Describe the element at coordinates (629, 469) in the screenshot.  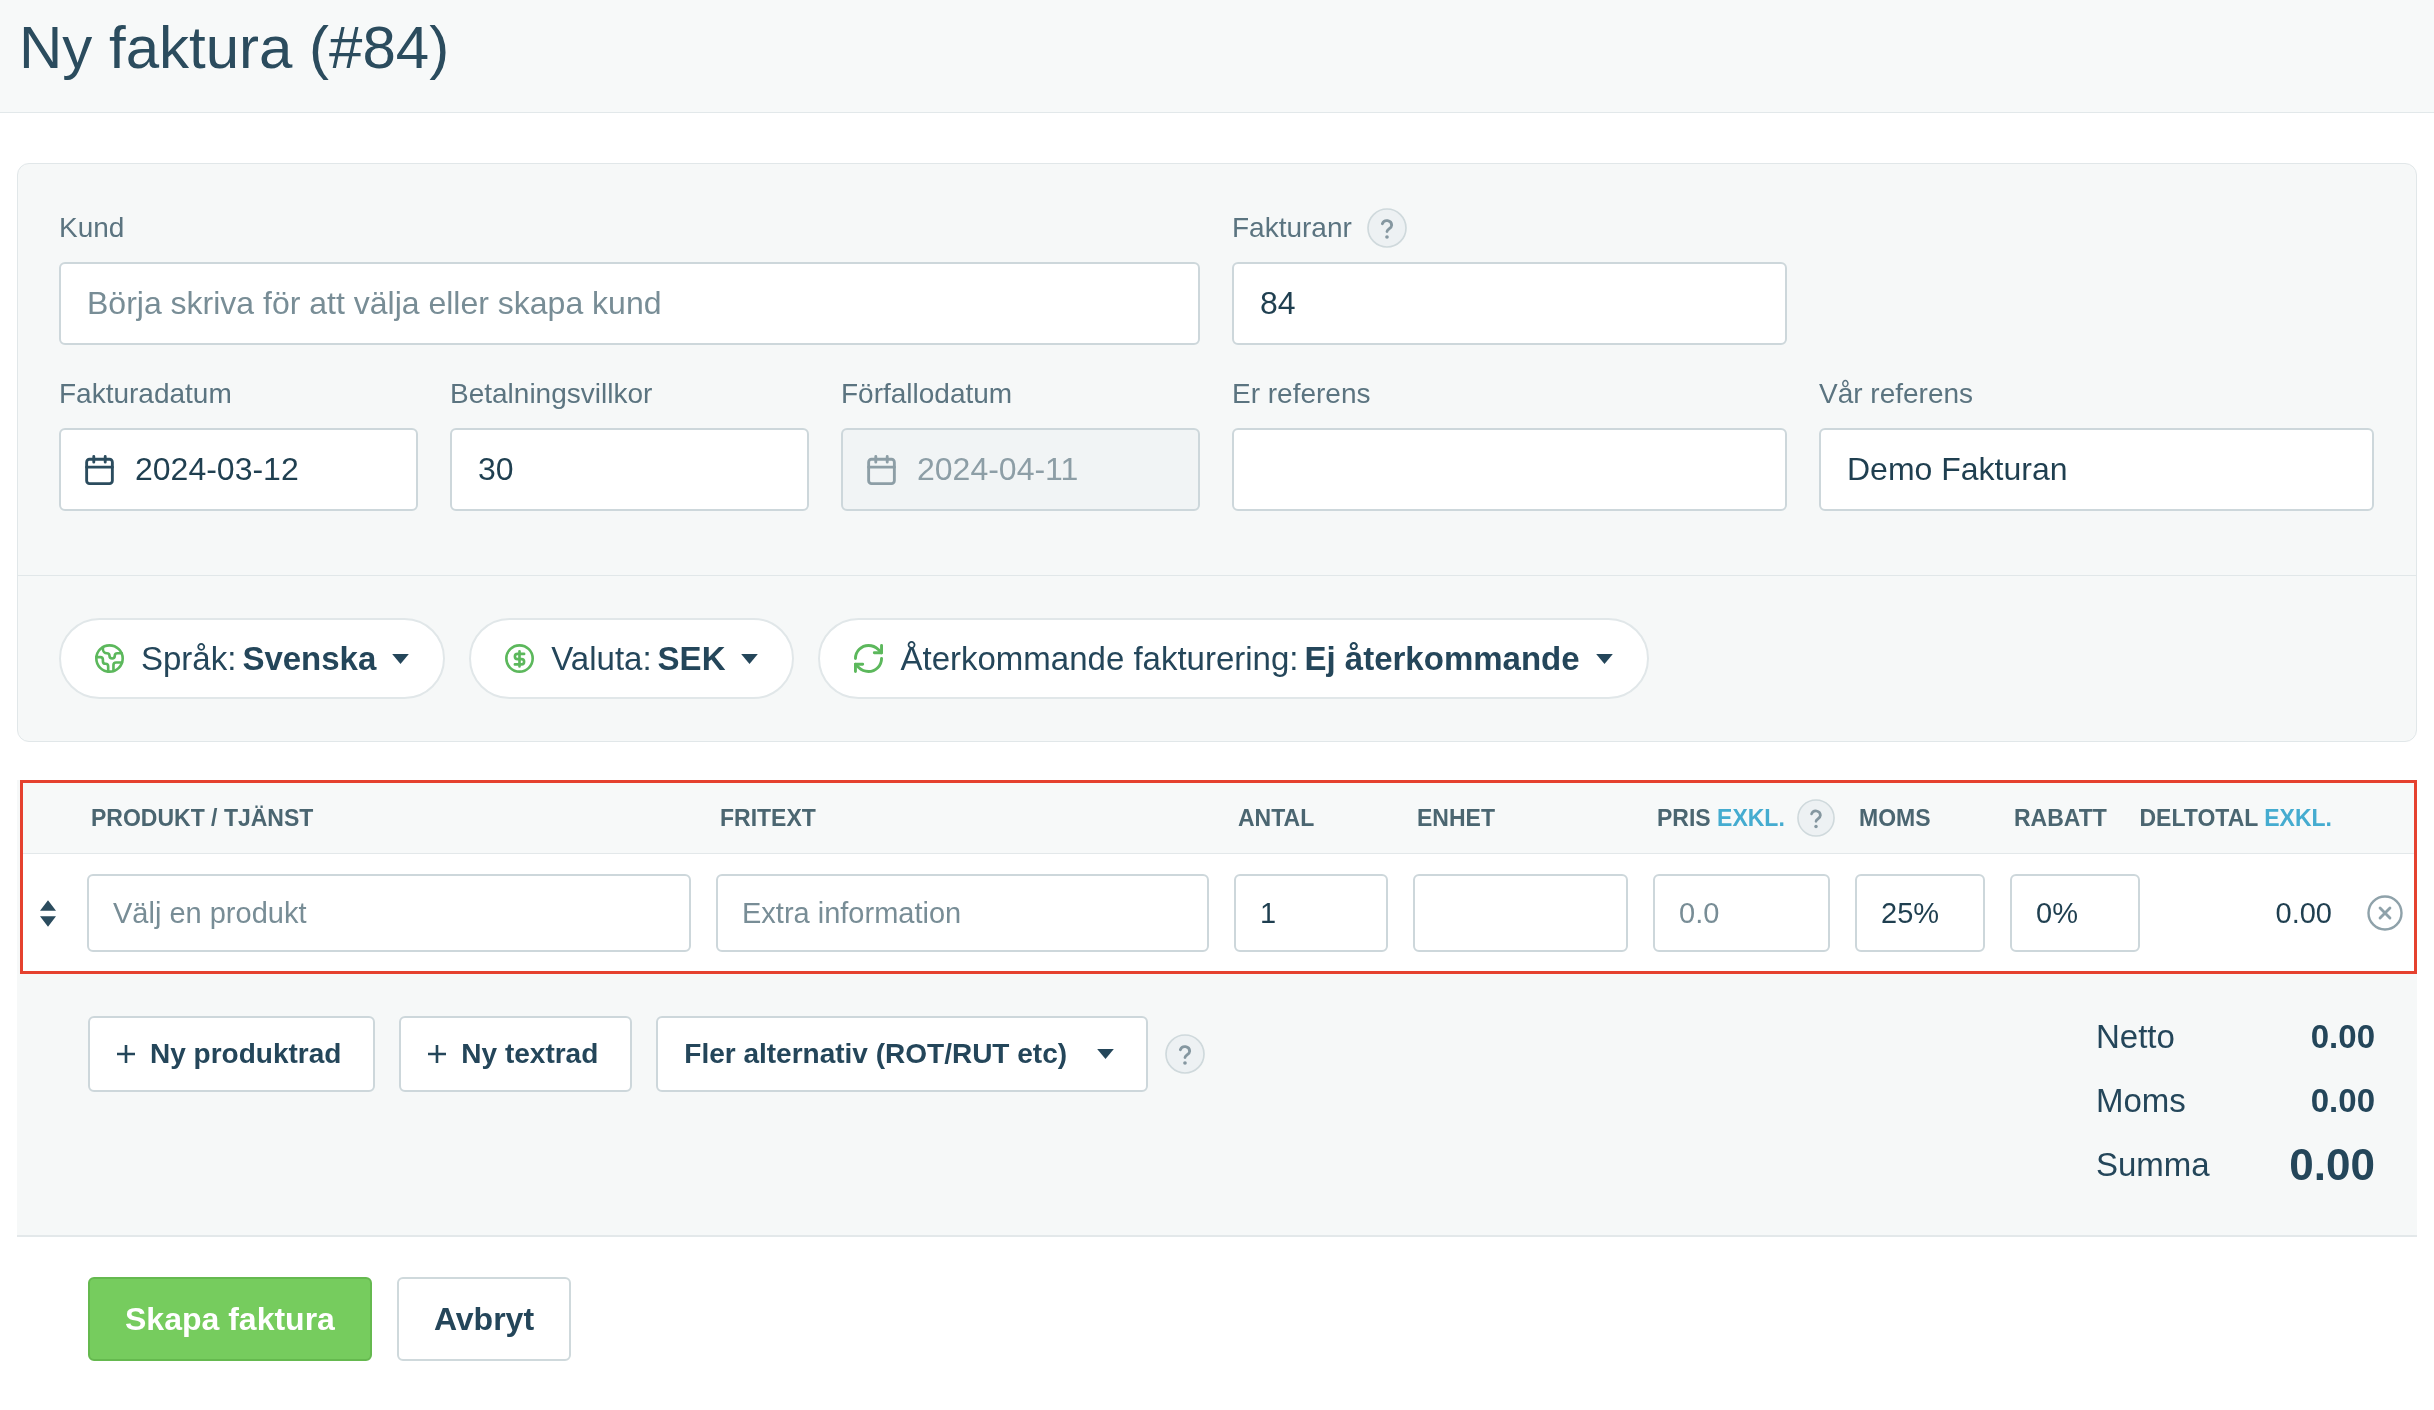
I see `input-field: 30` at that location.